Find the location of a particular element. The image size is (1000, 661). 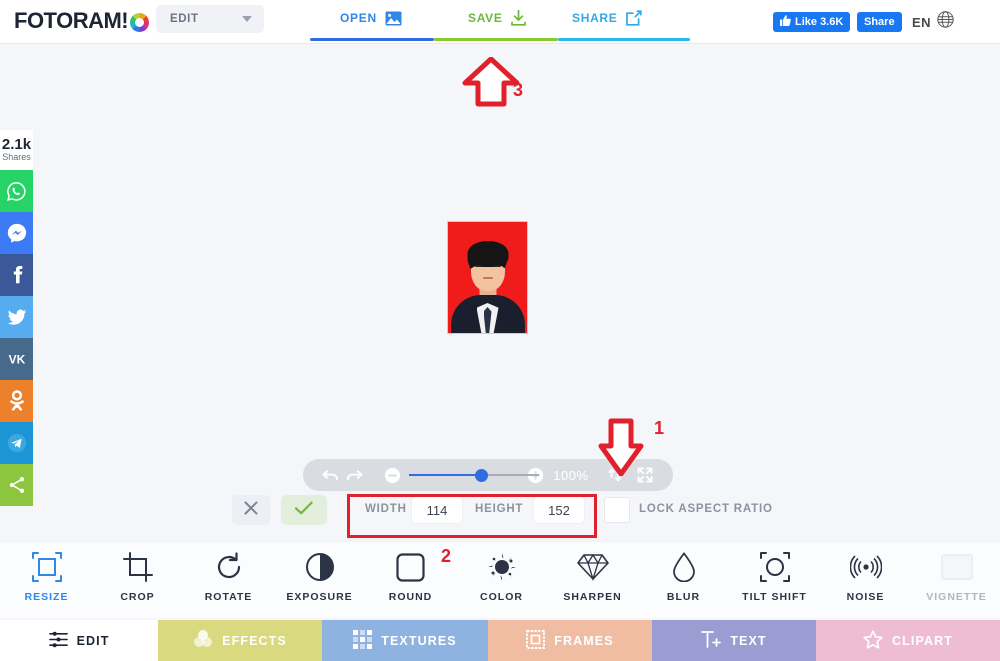

tool-rotate: ROTATE is located at coordinates (228, 581).